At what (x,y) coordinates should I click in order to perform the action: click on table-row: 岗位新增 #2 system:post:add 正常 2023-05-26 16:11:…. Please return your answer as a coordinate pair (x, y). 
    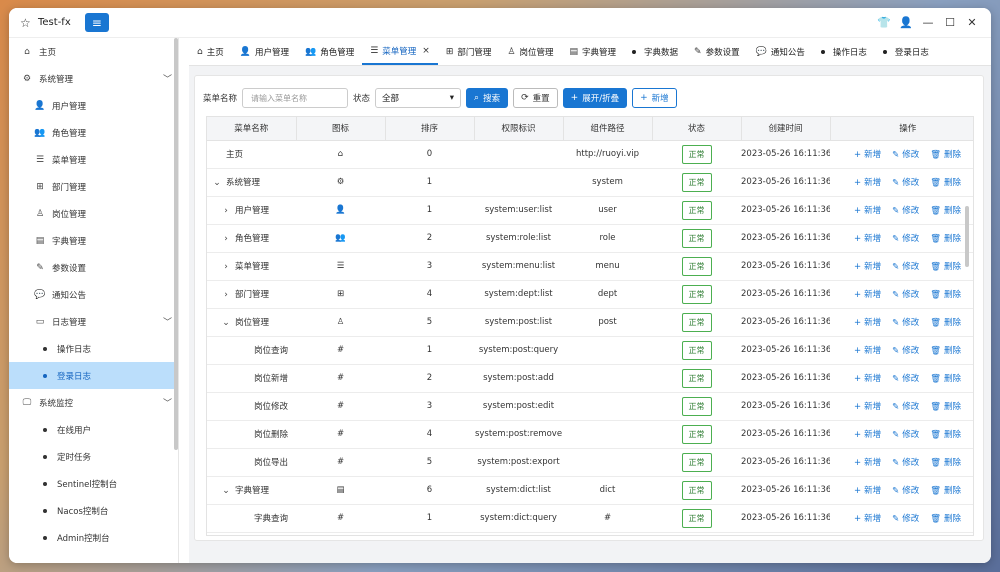
    Looking at the image, I should click on (590, 378).